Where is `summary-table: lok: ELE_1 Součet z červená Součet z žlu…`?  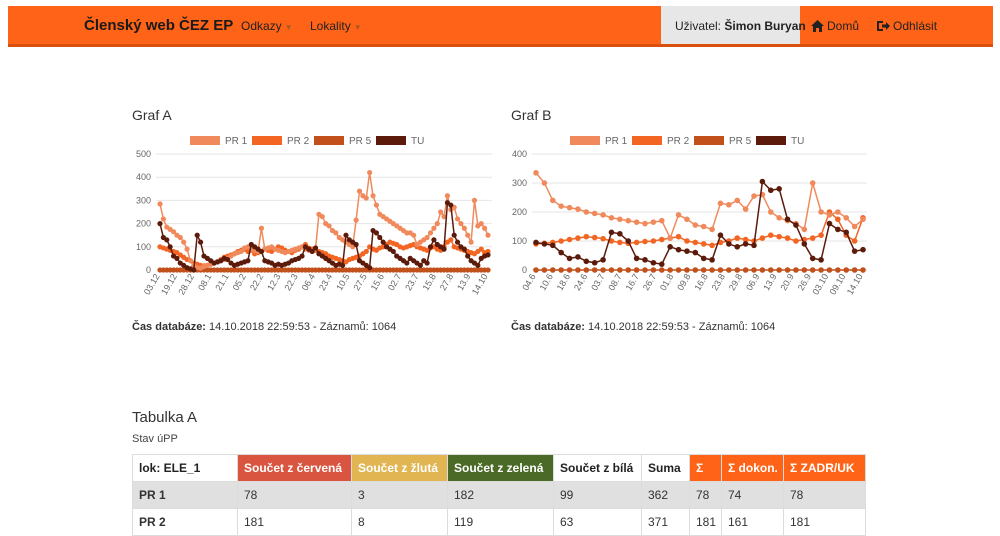 summary-table: lok: ELE_1 Součet z červená Součet z žlu… is located at coordinates (499, 495).